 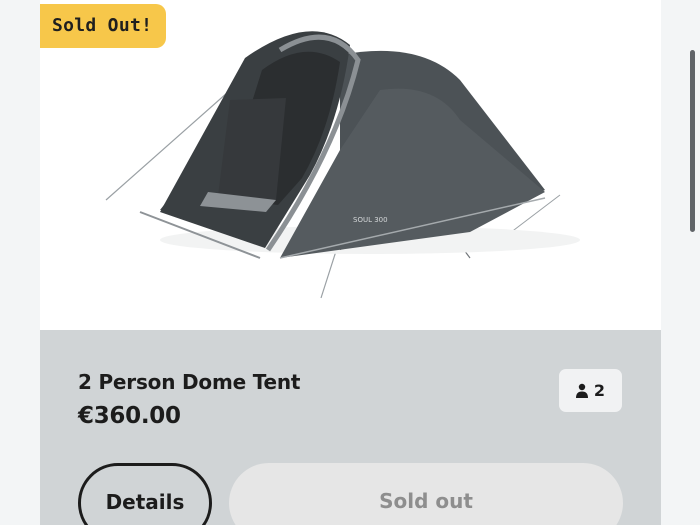 What do you see at coordinates (581, 390) in the screenshot?
I see `person-icon` at bounding box center [581, 390].